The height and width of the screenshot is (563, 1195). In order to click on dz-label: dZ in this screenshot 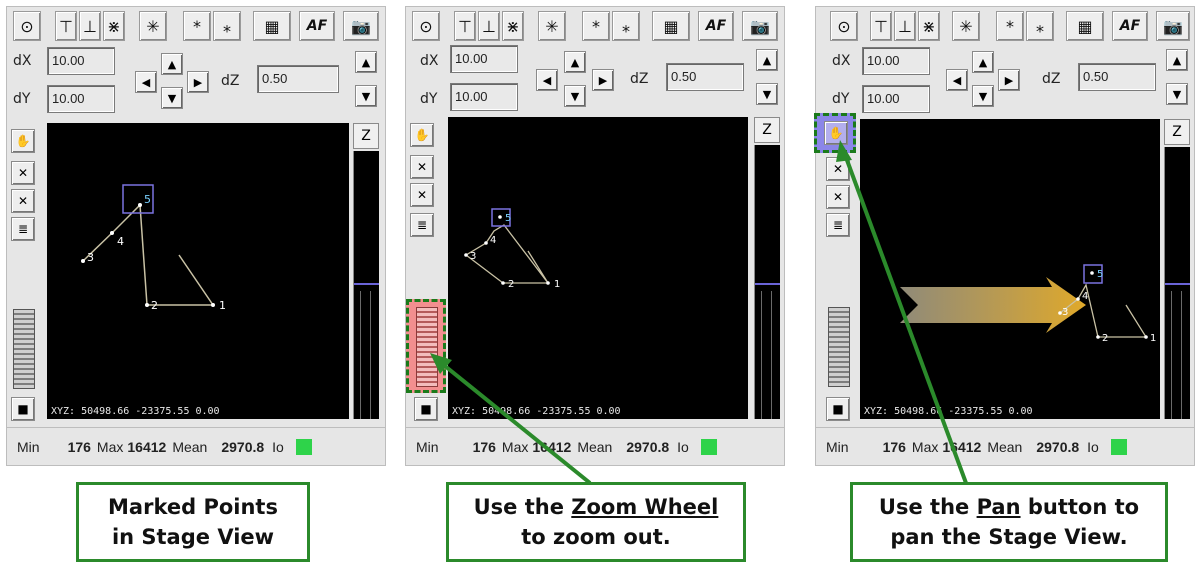, I will do `click(230, 81)`.